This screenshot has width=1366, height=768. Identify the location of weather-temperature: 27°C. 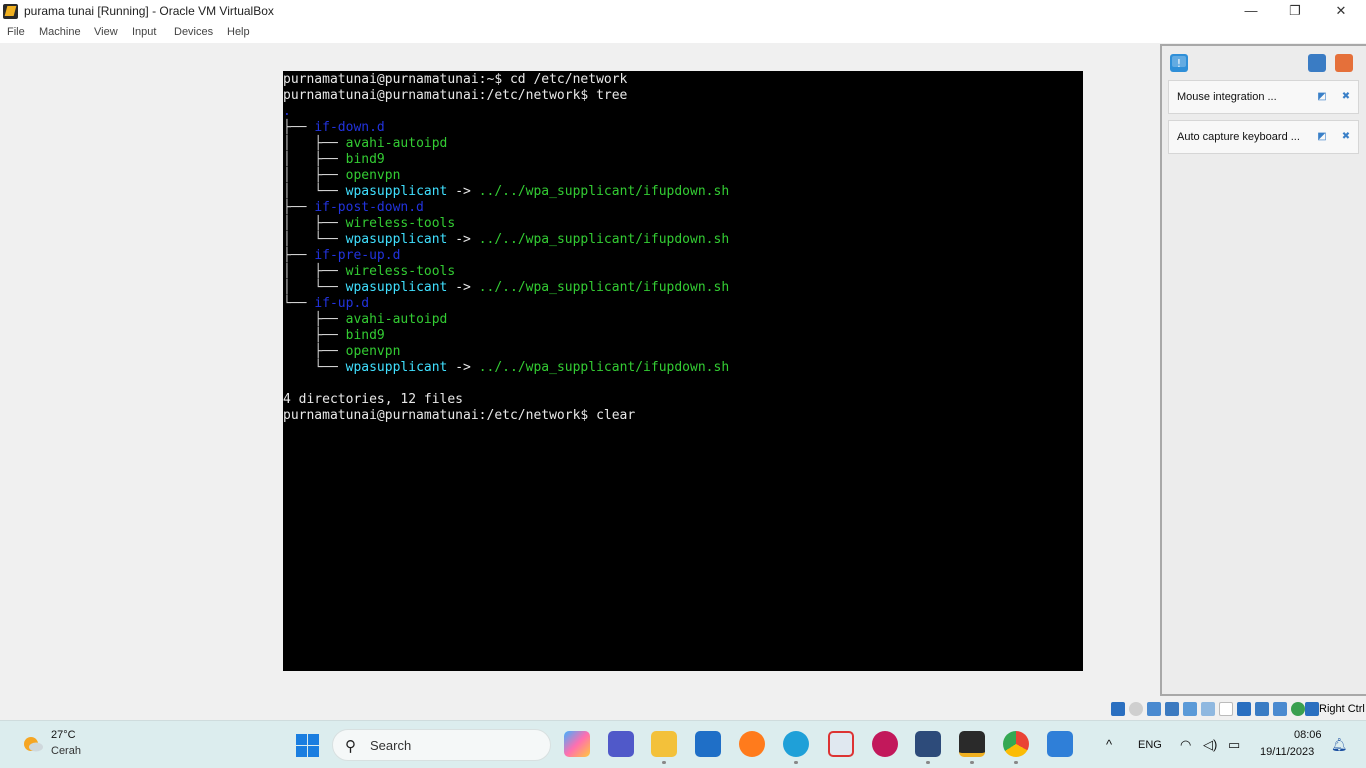
(63, 735).